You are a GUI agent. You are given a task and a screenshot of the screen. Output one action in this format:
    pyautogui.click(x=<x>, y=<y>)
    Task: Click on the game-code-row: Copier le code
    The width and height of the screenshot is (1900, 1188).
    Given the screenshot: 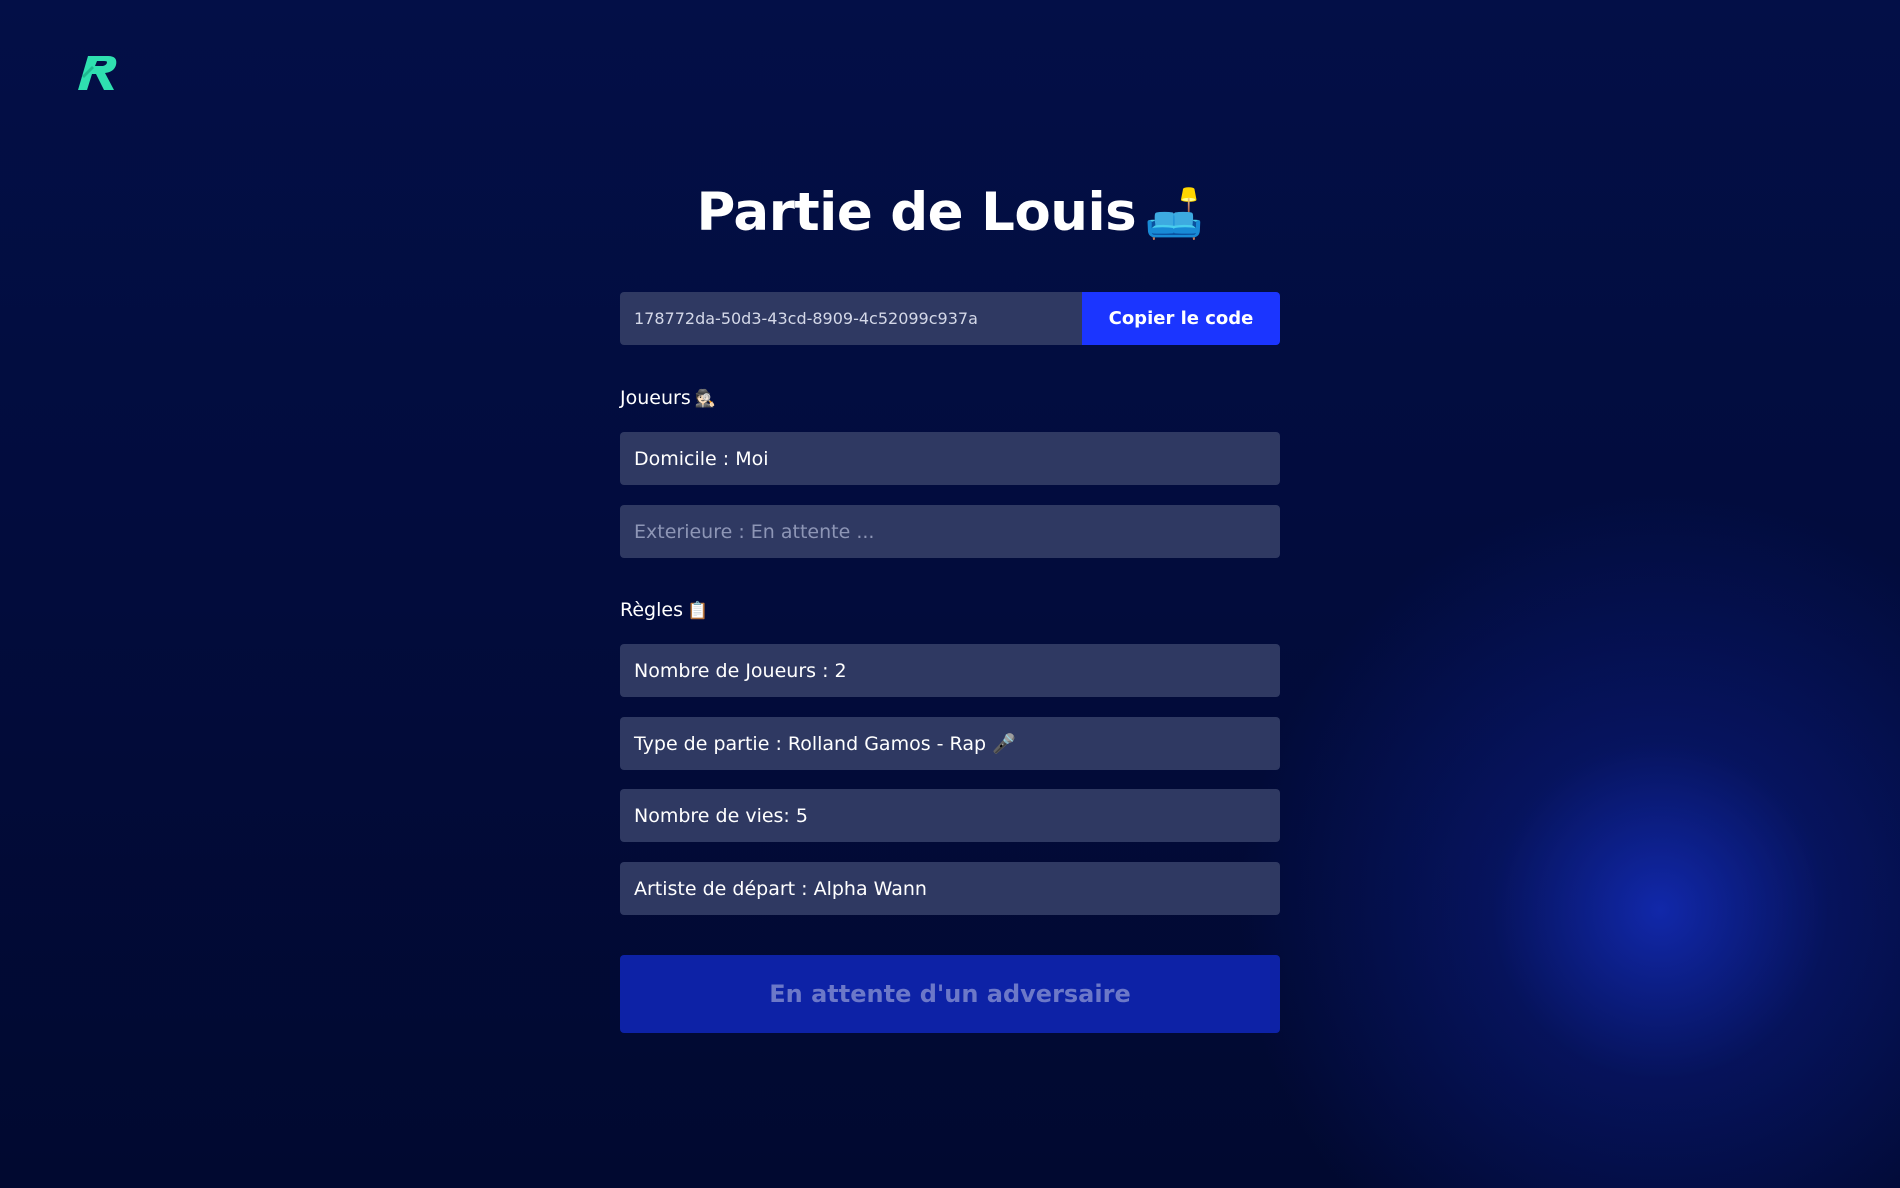 What is the action you would take?
    pyautogui.click(x=950, y=318)
    